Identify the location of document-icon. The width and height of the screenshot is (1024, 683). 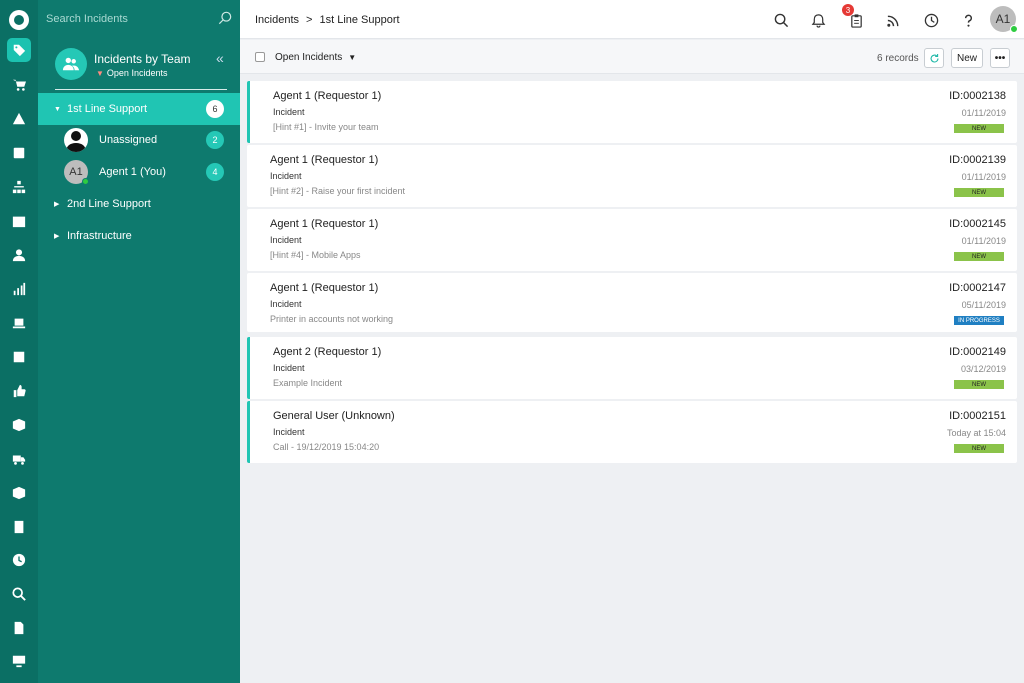
(19, 527).